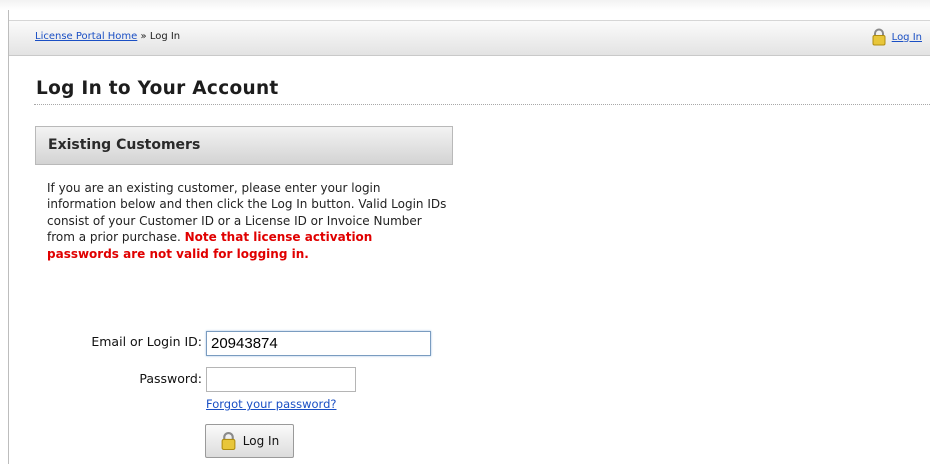  Describe the element at coordinates (482, 104) in the screenshot. I see `title-divider` at that location.